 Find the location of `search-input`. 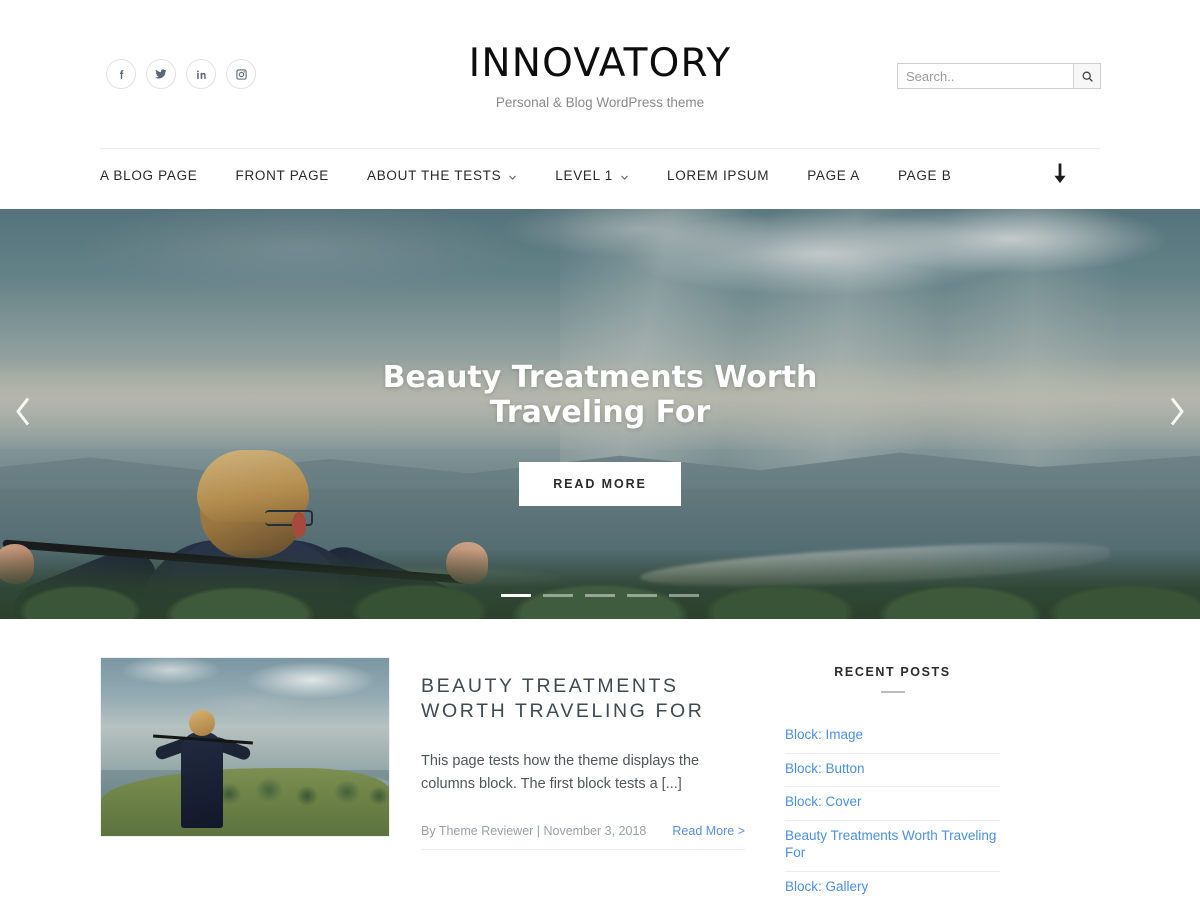

search-input is located at coordinates (985, 76).